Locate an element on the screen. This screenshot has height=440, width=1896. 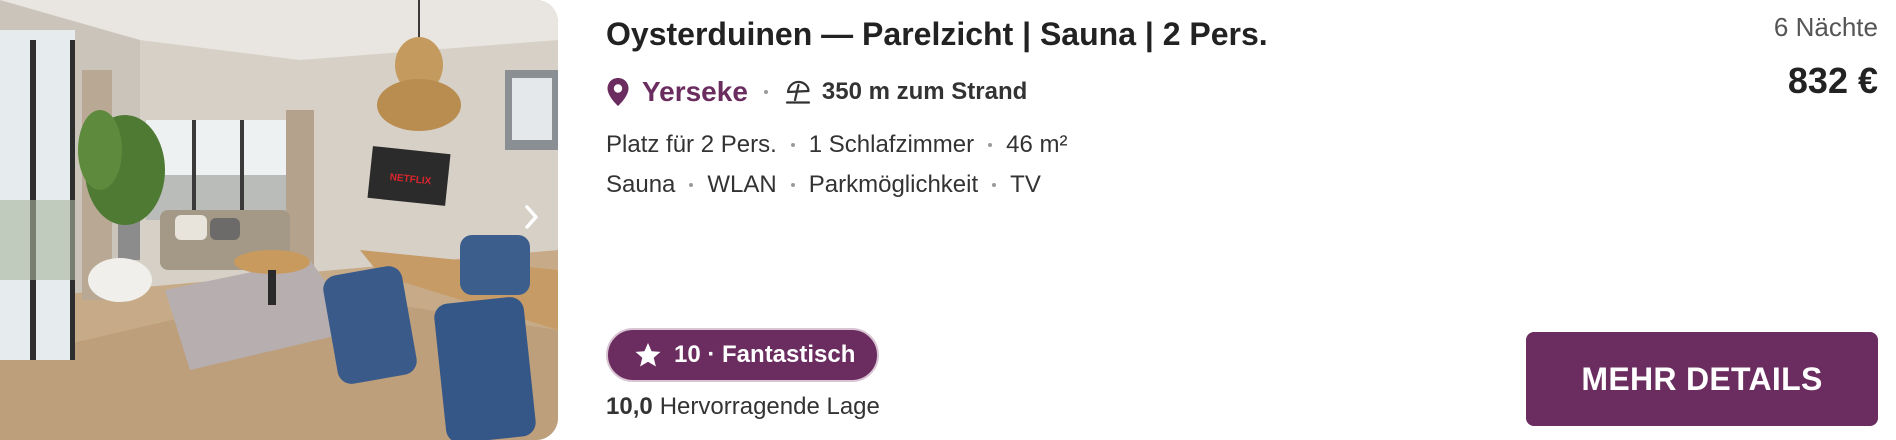
rating-label: 10 · Fantastisch is located at coordinates (765, 354).